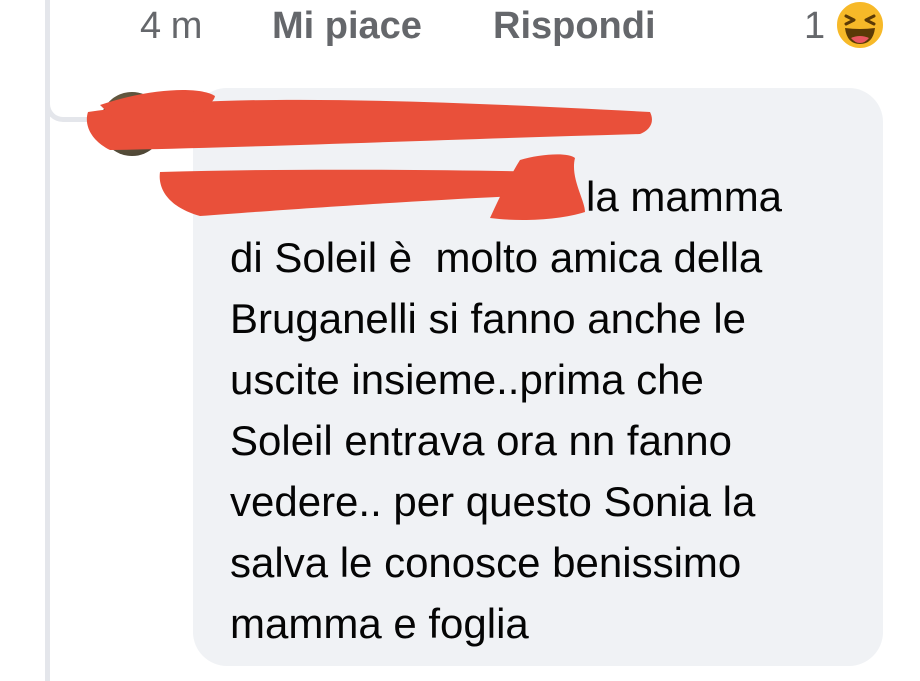 The image size is (920, 681). What do you see at coordinates (814, 26) in the screenshot?
I see `reaction-count: 1` at bounding box center [814, 26].